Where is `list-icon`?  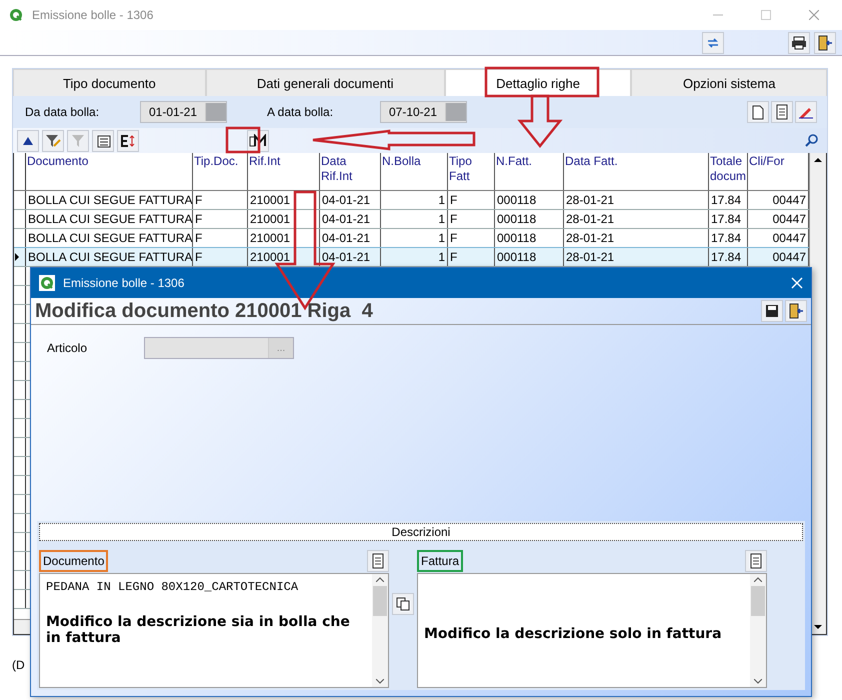 list-icon is located at coordinates (103, 141).